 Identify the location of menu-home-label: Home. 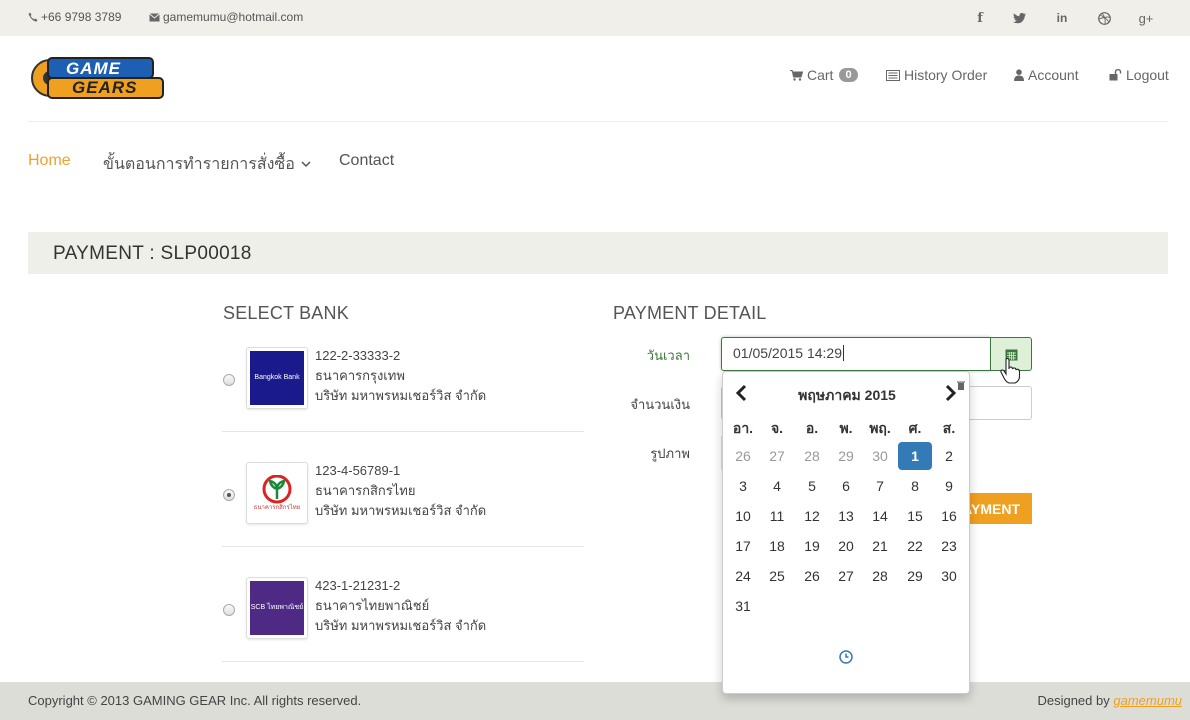
(49, 160).